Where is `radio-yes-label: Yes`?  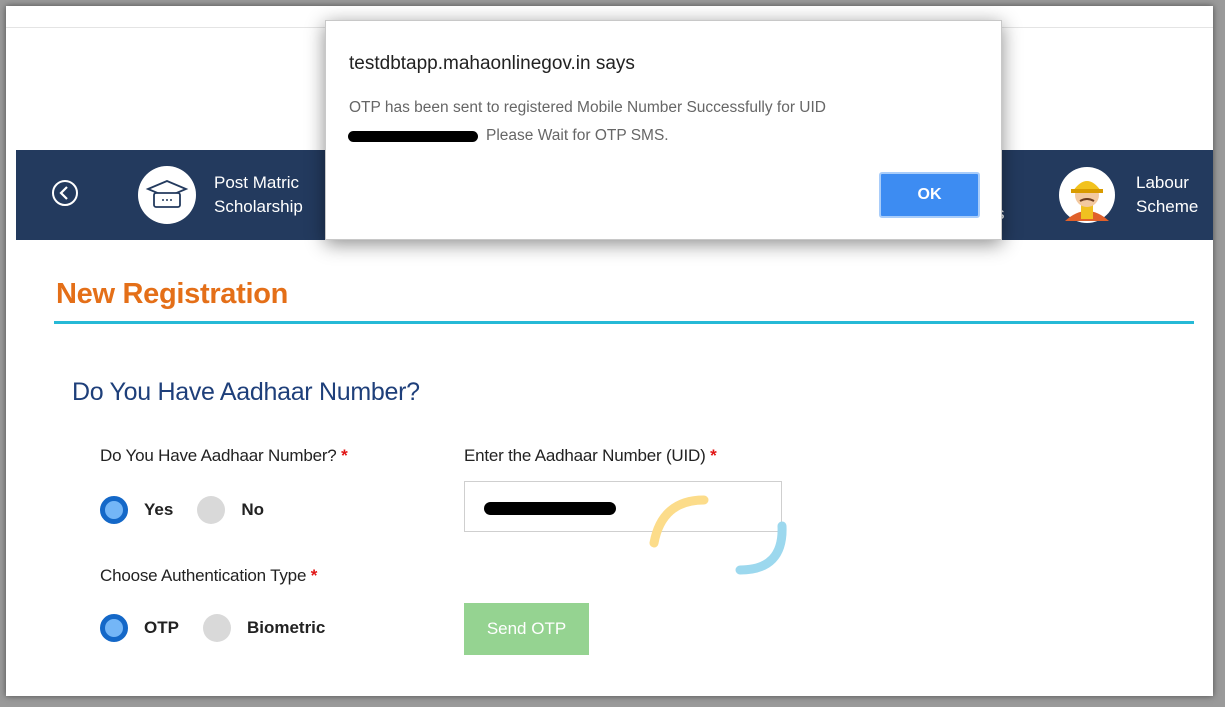 radio-yes-label: Yes is located at coordinates (158, 510).